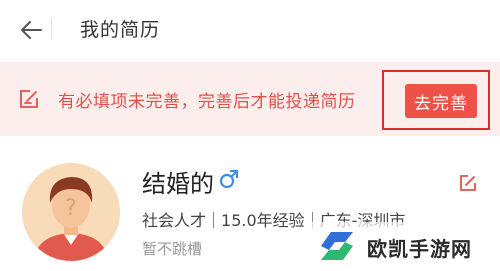  I want to click on back-button, so click(31, 30).